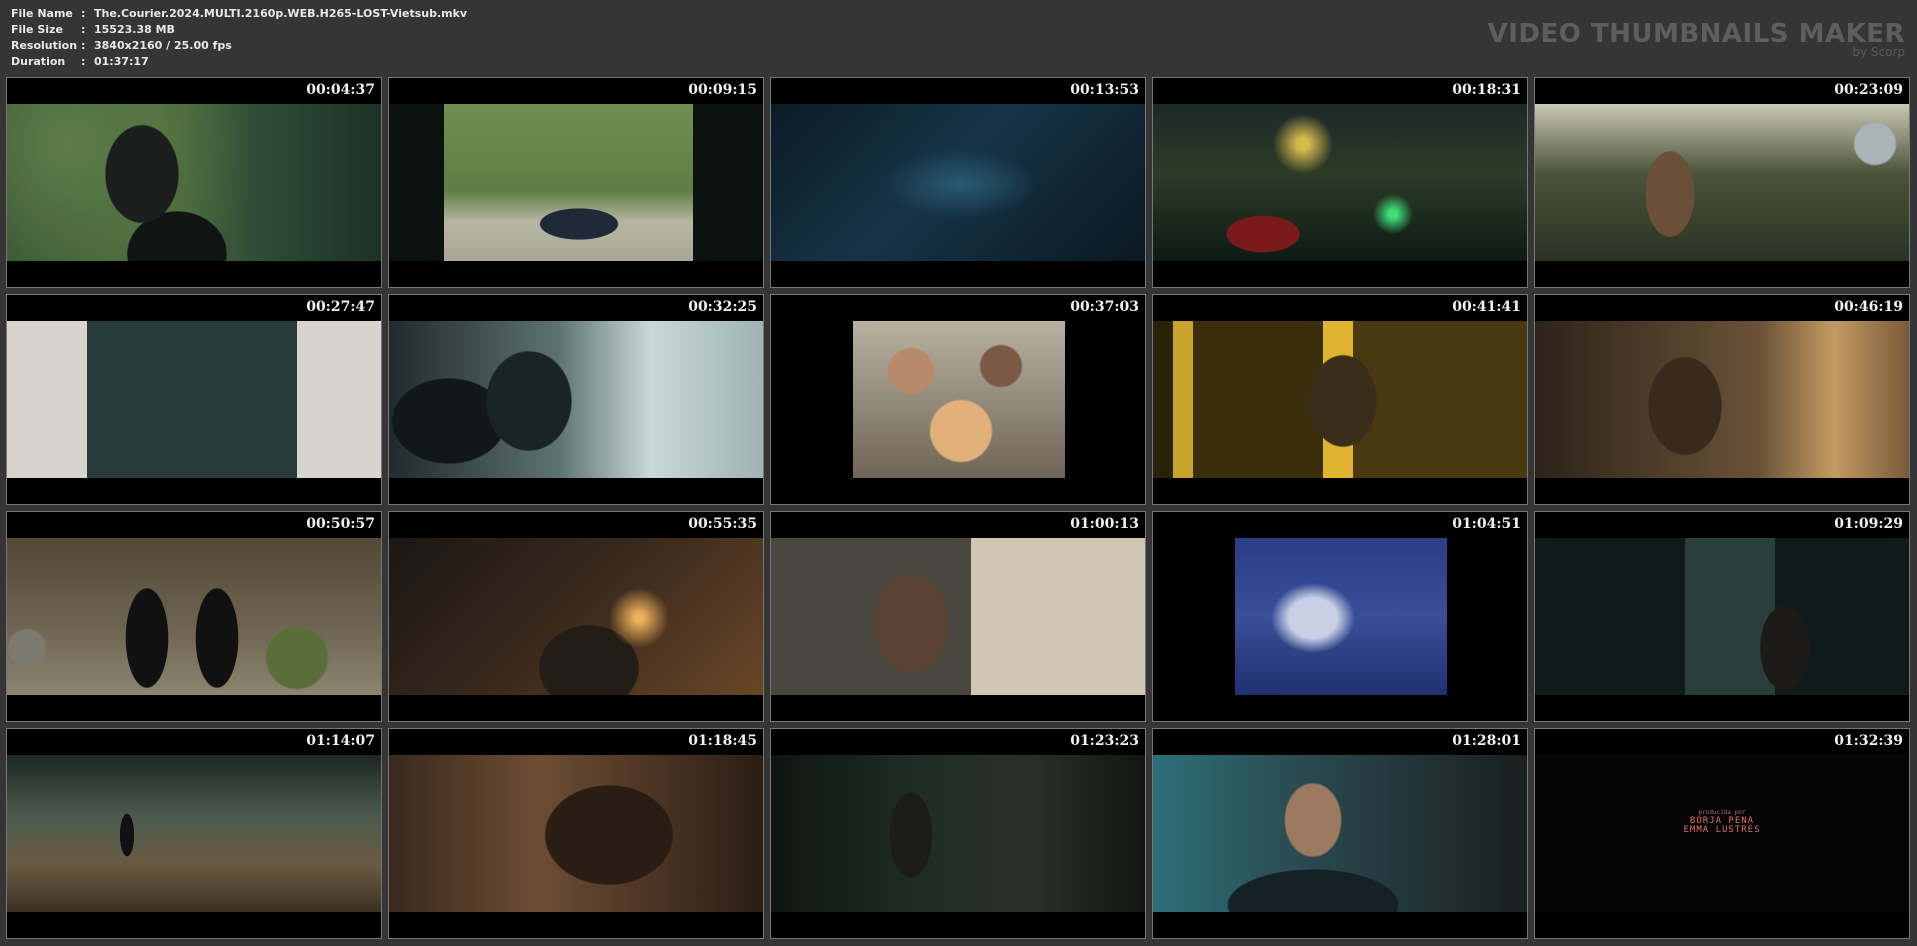  Describe the element at coordinates (1104, 524) in the screenshot. I see `timestamp: 01:00:13` at that location.